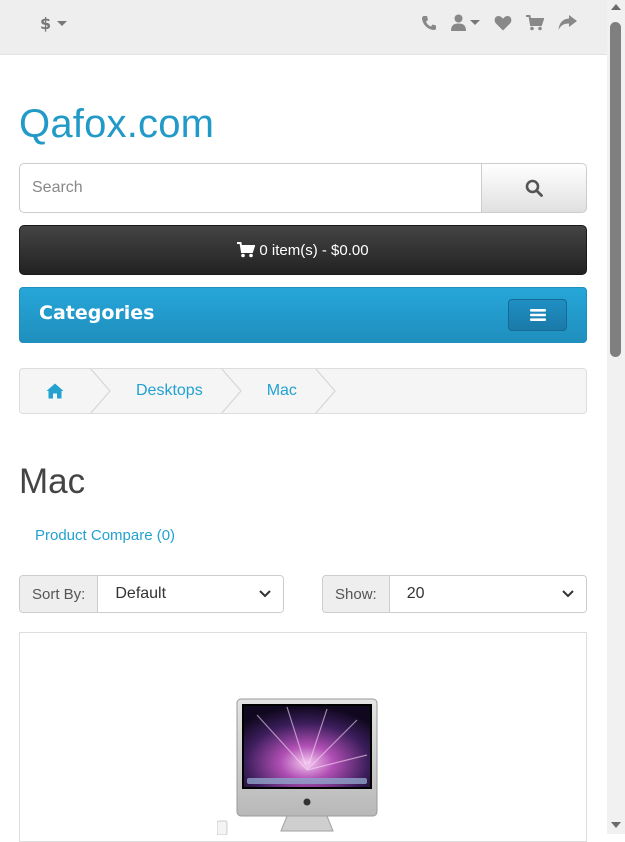  Describe the element at coordinates (190, 594) in the screenshot. I see `sort-select: Default` at that location.